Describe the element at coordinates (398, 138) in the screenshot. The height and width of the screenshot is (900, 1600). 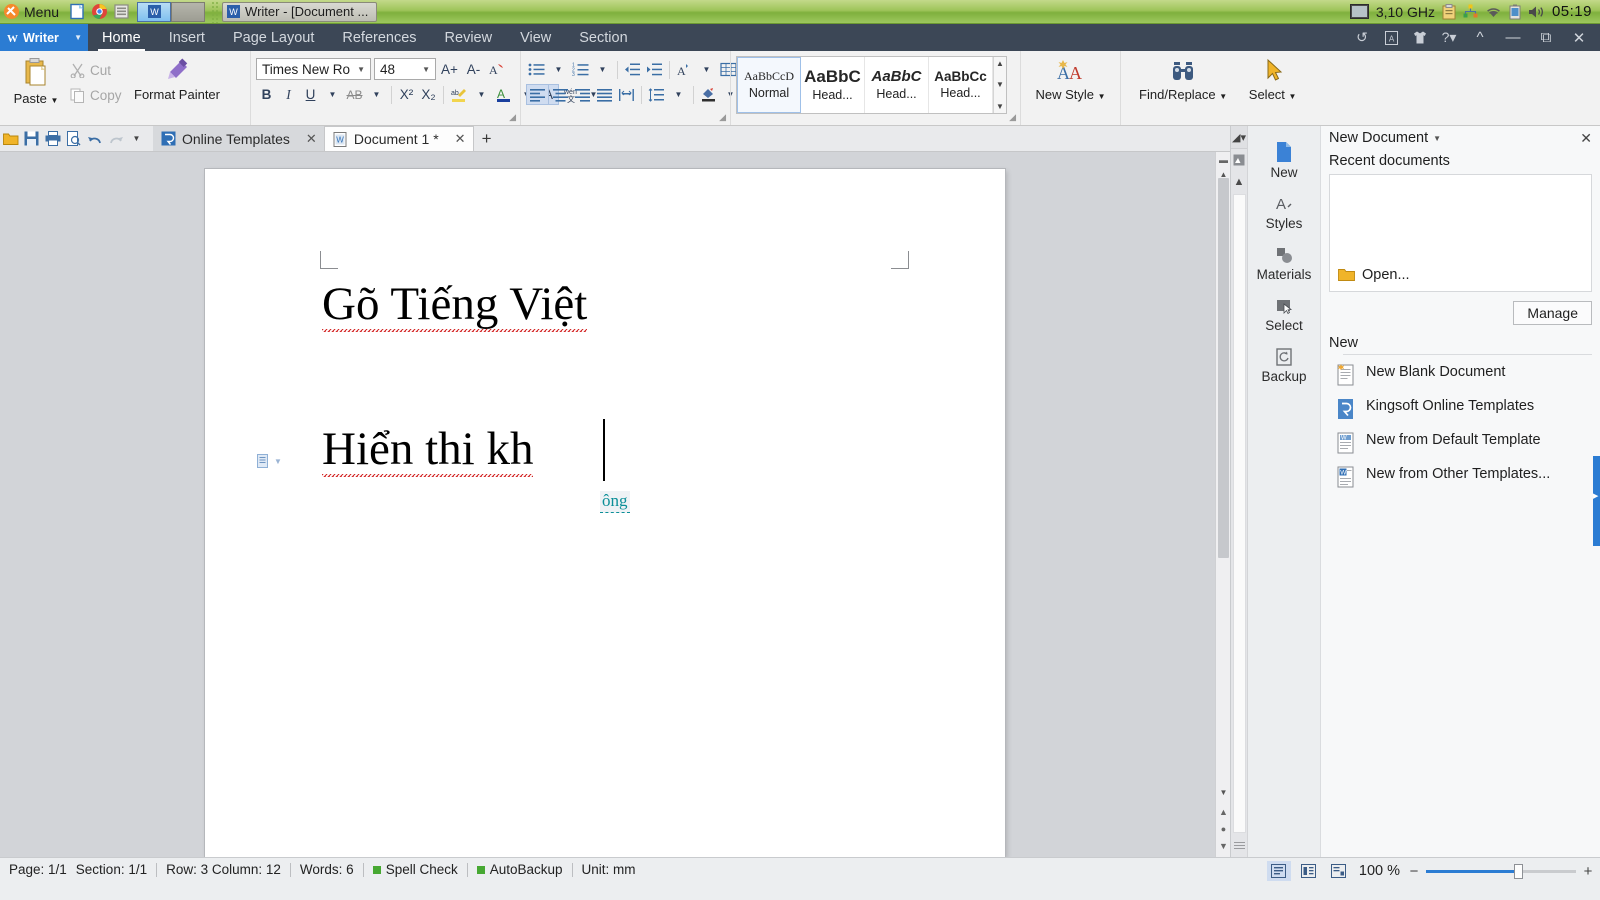
I see `tab-document-1: W Document 1 * ✕` at that location.